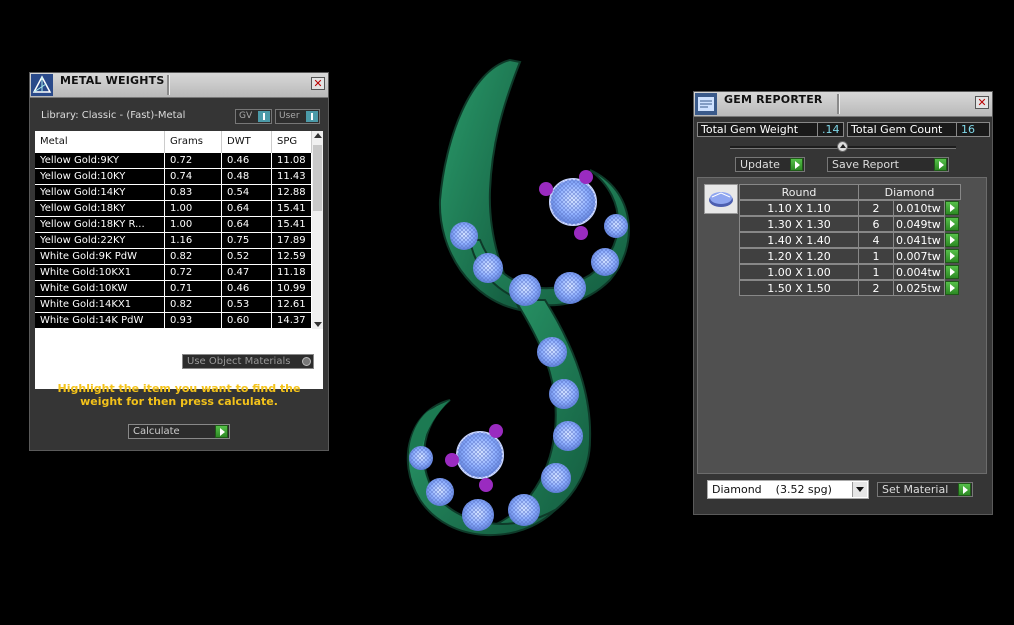 The width and height of the screenshot is (1014, 625). I want to click on cell-grams: 0.74, so click(193, 176).